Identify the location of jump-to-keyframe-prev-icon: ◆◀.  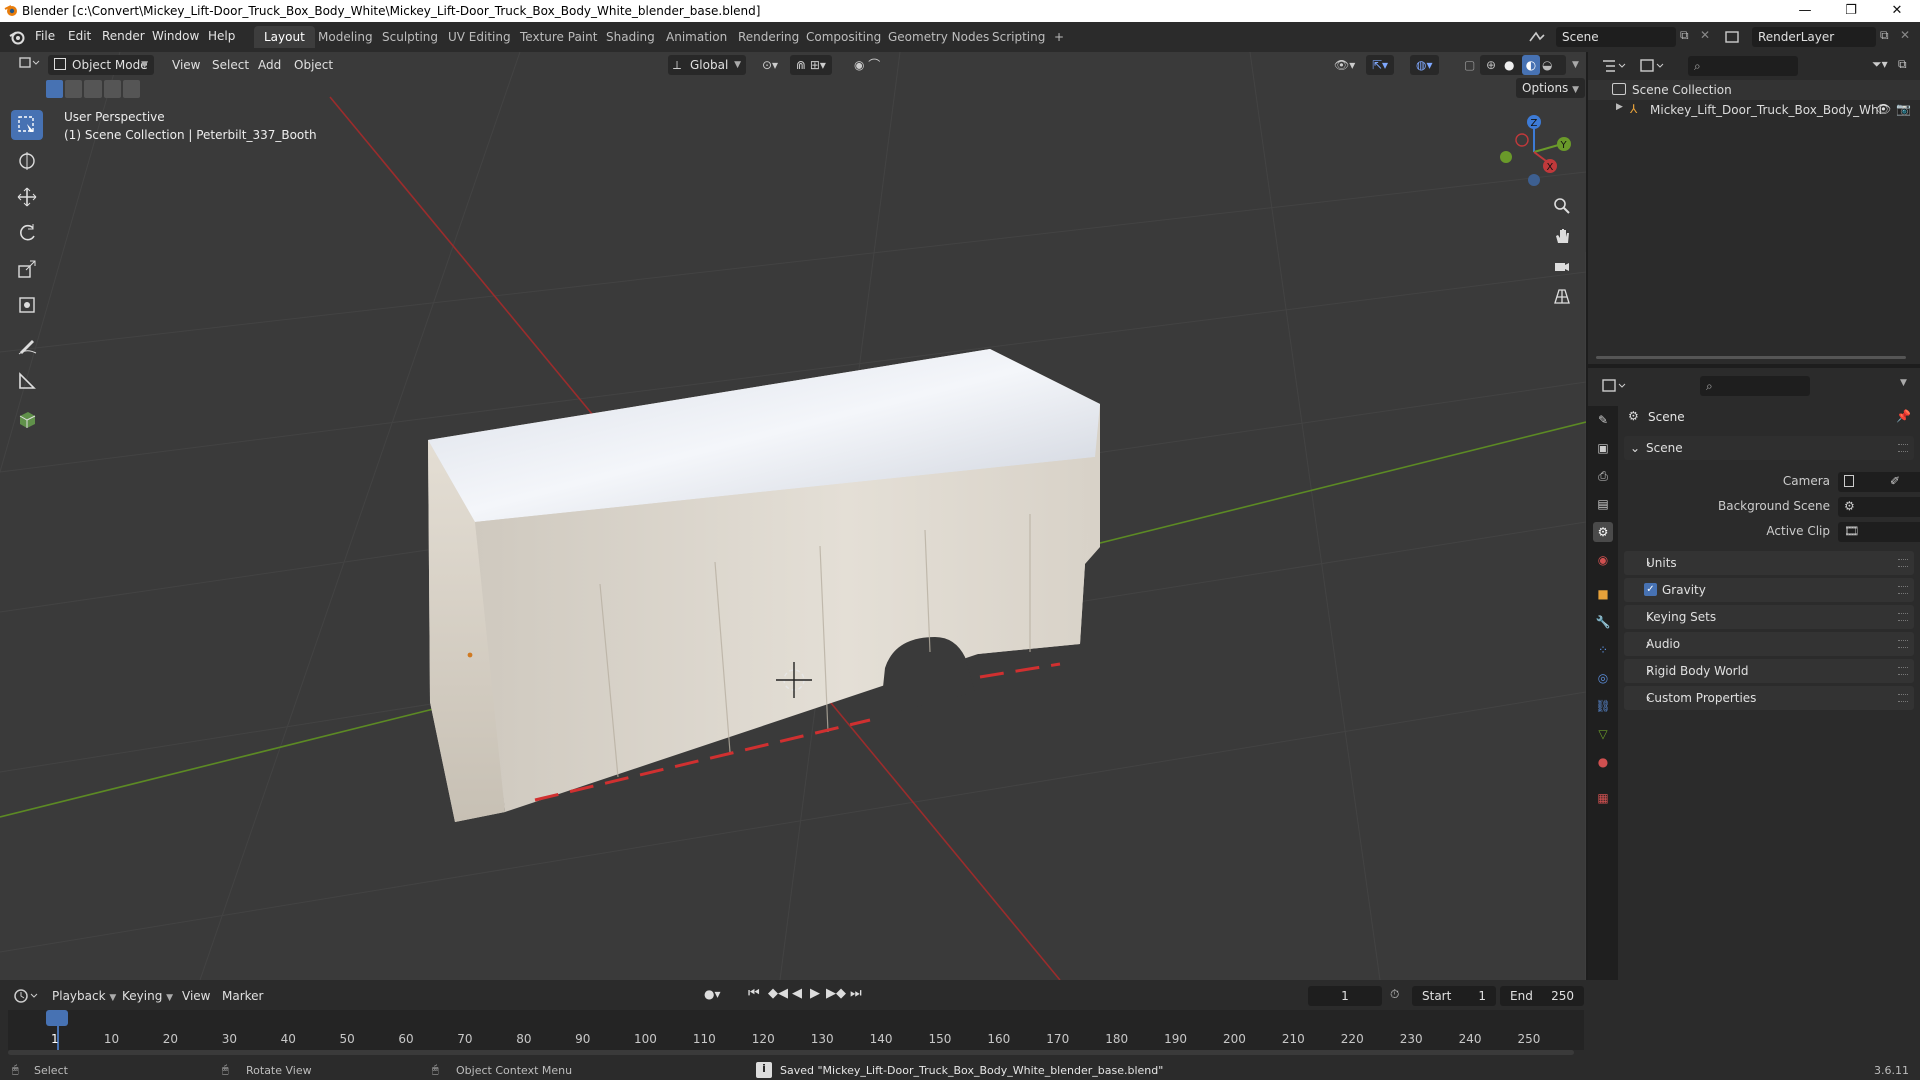
(778, 993).